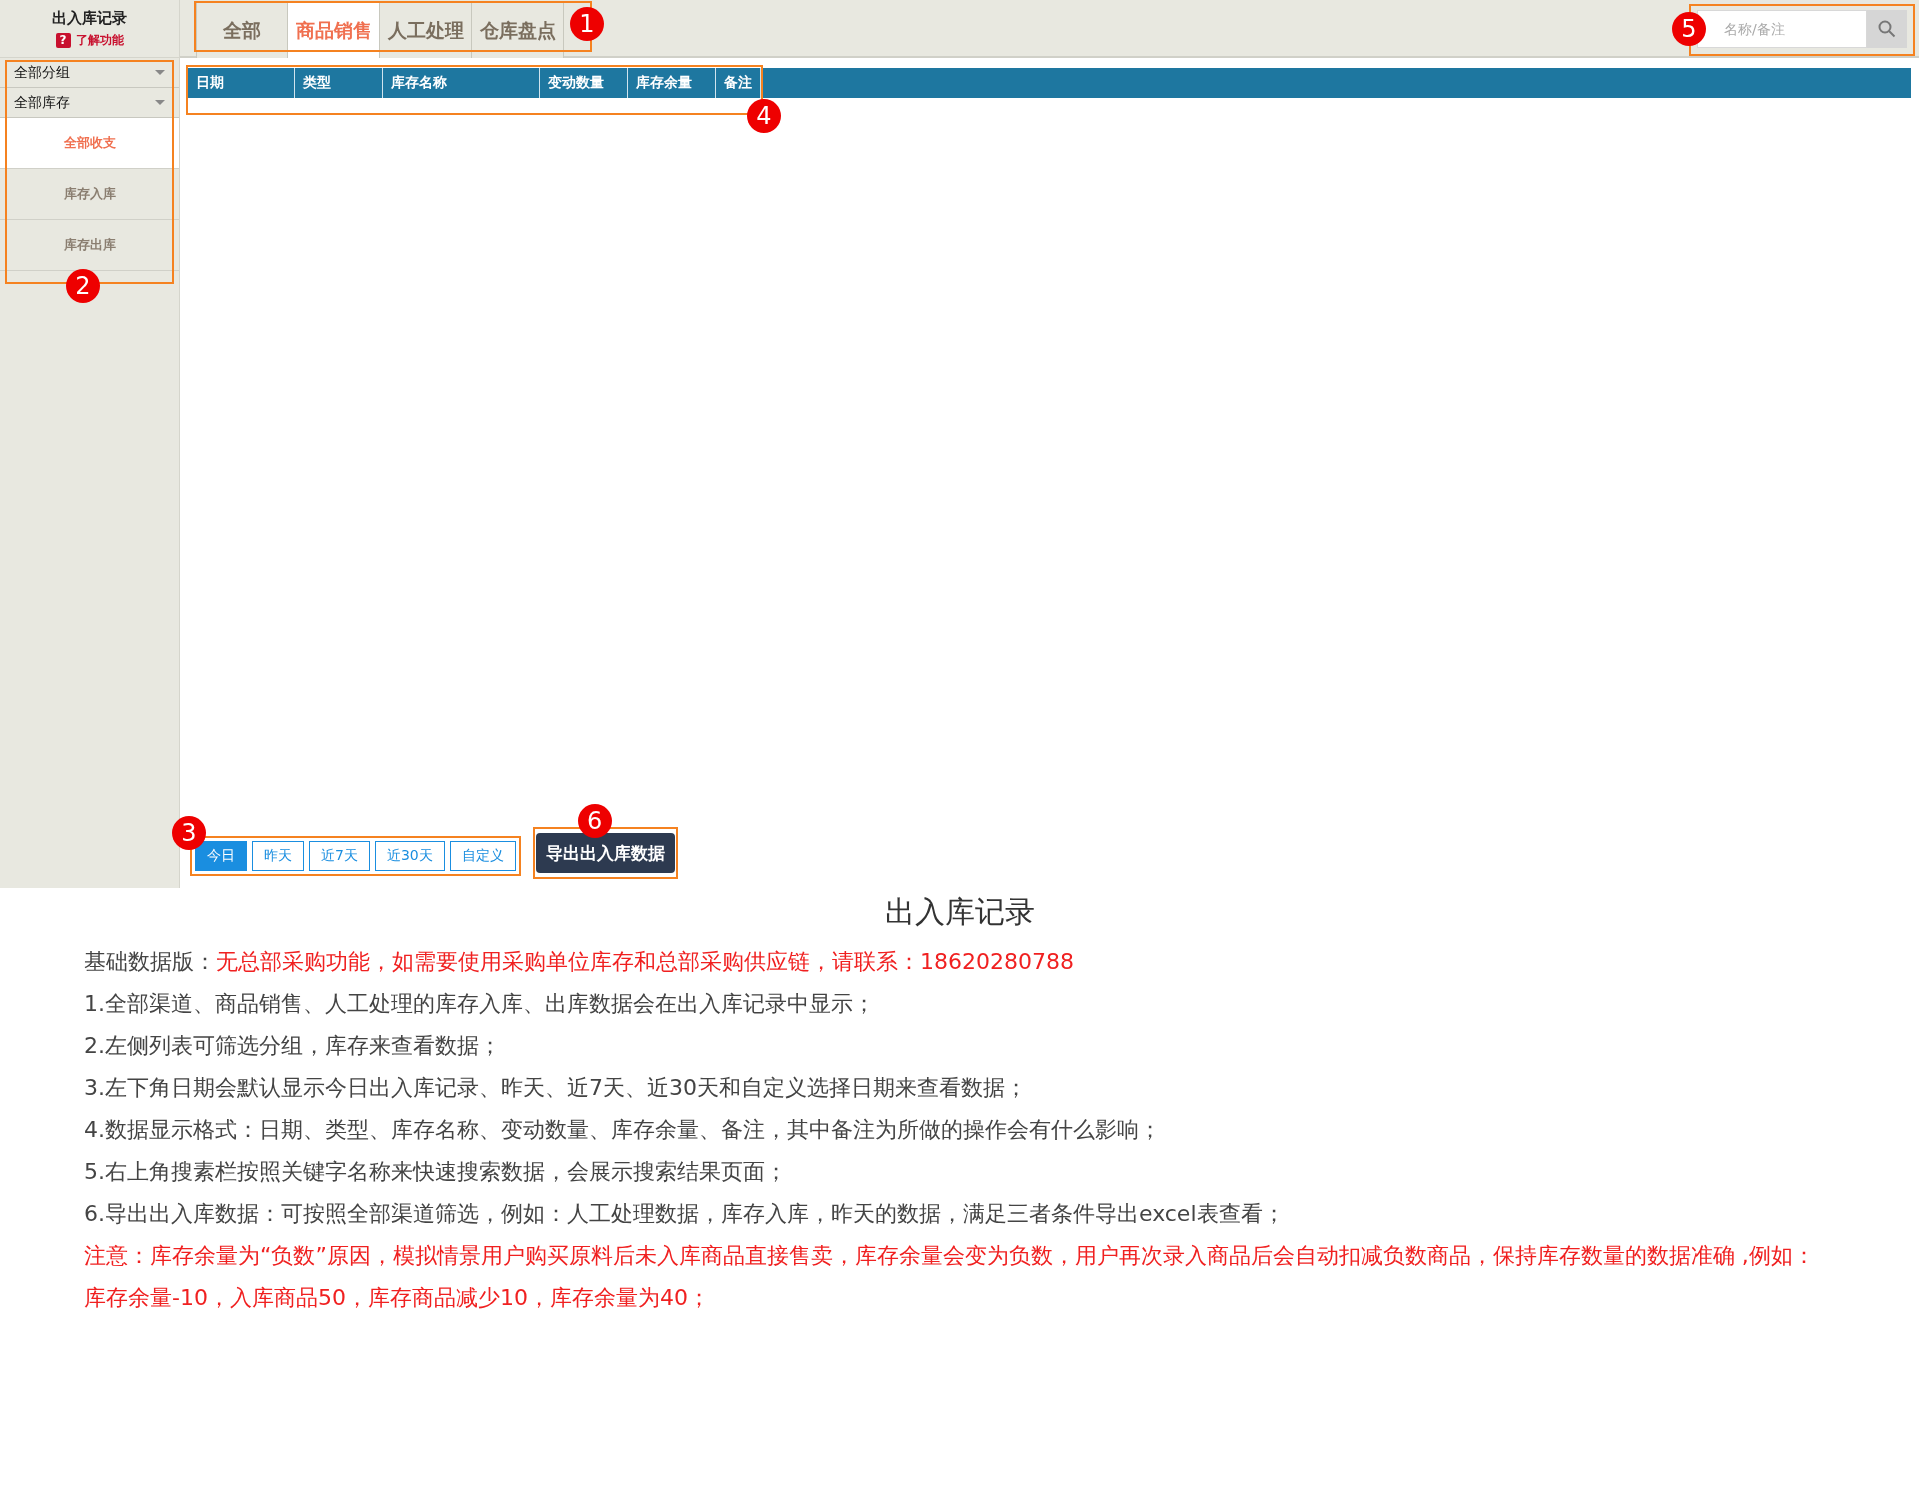 The image size is (1919, 1500). What do you see at coordinates (242, 30) in the screenshot?
I see `tab: 全部` at bounding box center [242, 30].